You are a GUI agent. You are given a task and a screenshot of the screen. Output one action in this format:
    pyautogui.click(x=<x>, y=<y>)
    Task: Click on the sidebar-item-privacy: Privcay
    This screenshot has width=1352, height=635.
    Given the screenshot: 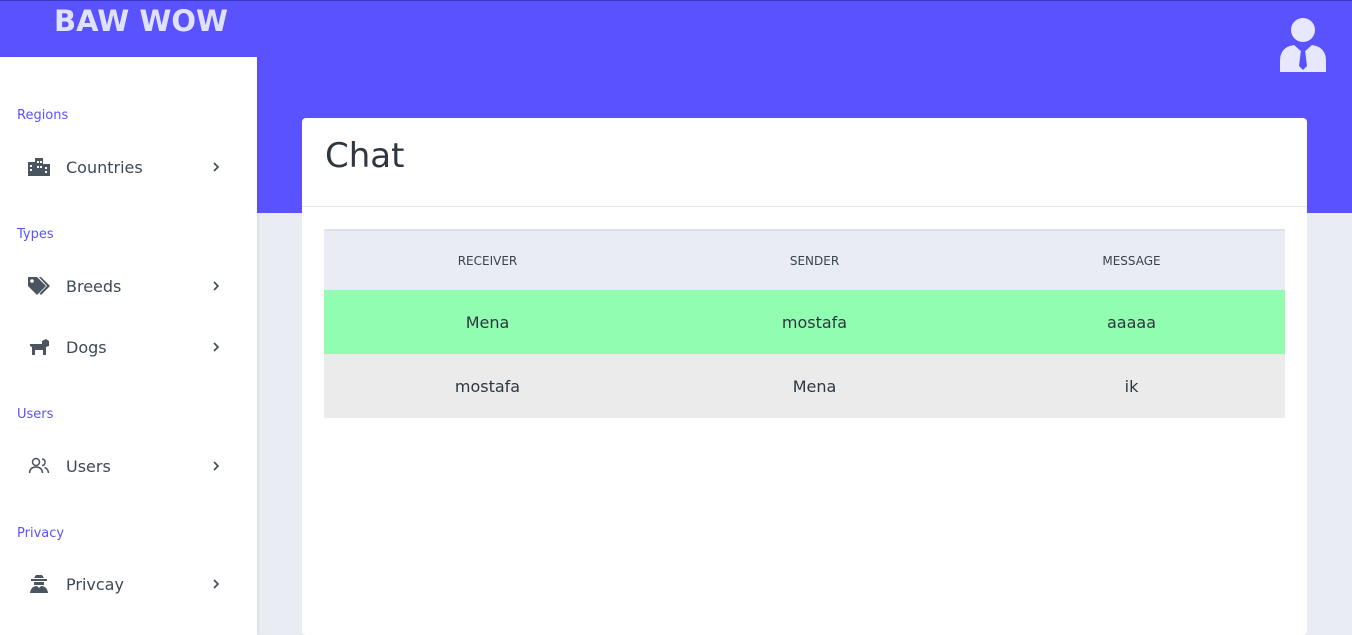 What is the action you would take?
    pyautogui.click(x=128, y=584)
    